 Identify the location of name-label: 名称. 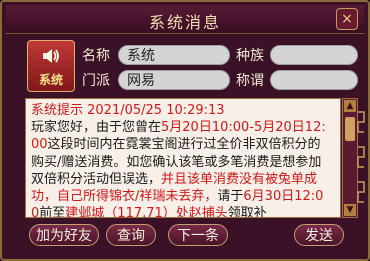
(96, 56).